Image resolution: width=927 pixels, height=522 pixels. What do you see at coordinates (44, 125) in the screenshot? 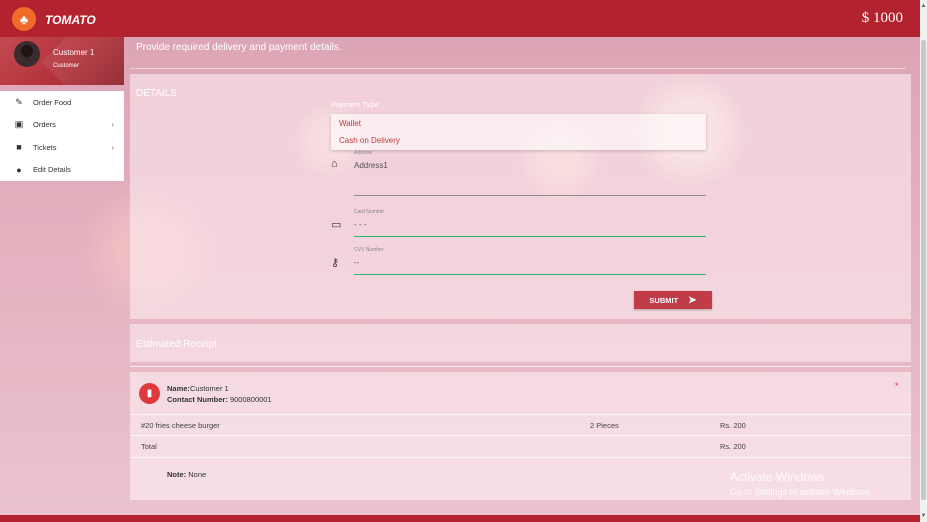
I see `sidebar-item-label: Orders` at bounding box center [44, 125].